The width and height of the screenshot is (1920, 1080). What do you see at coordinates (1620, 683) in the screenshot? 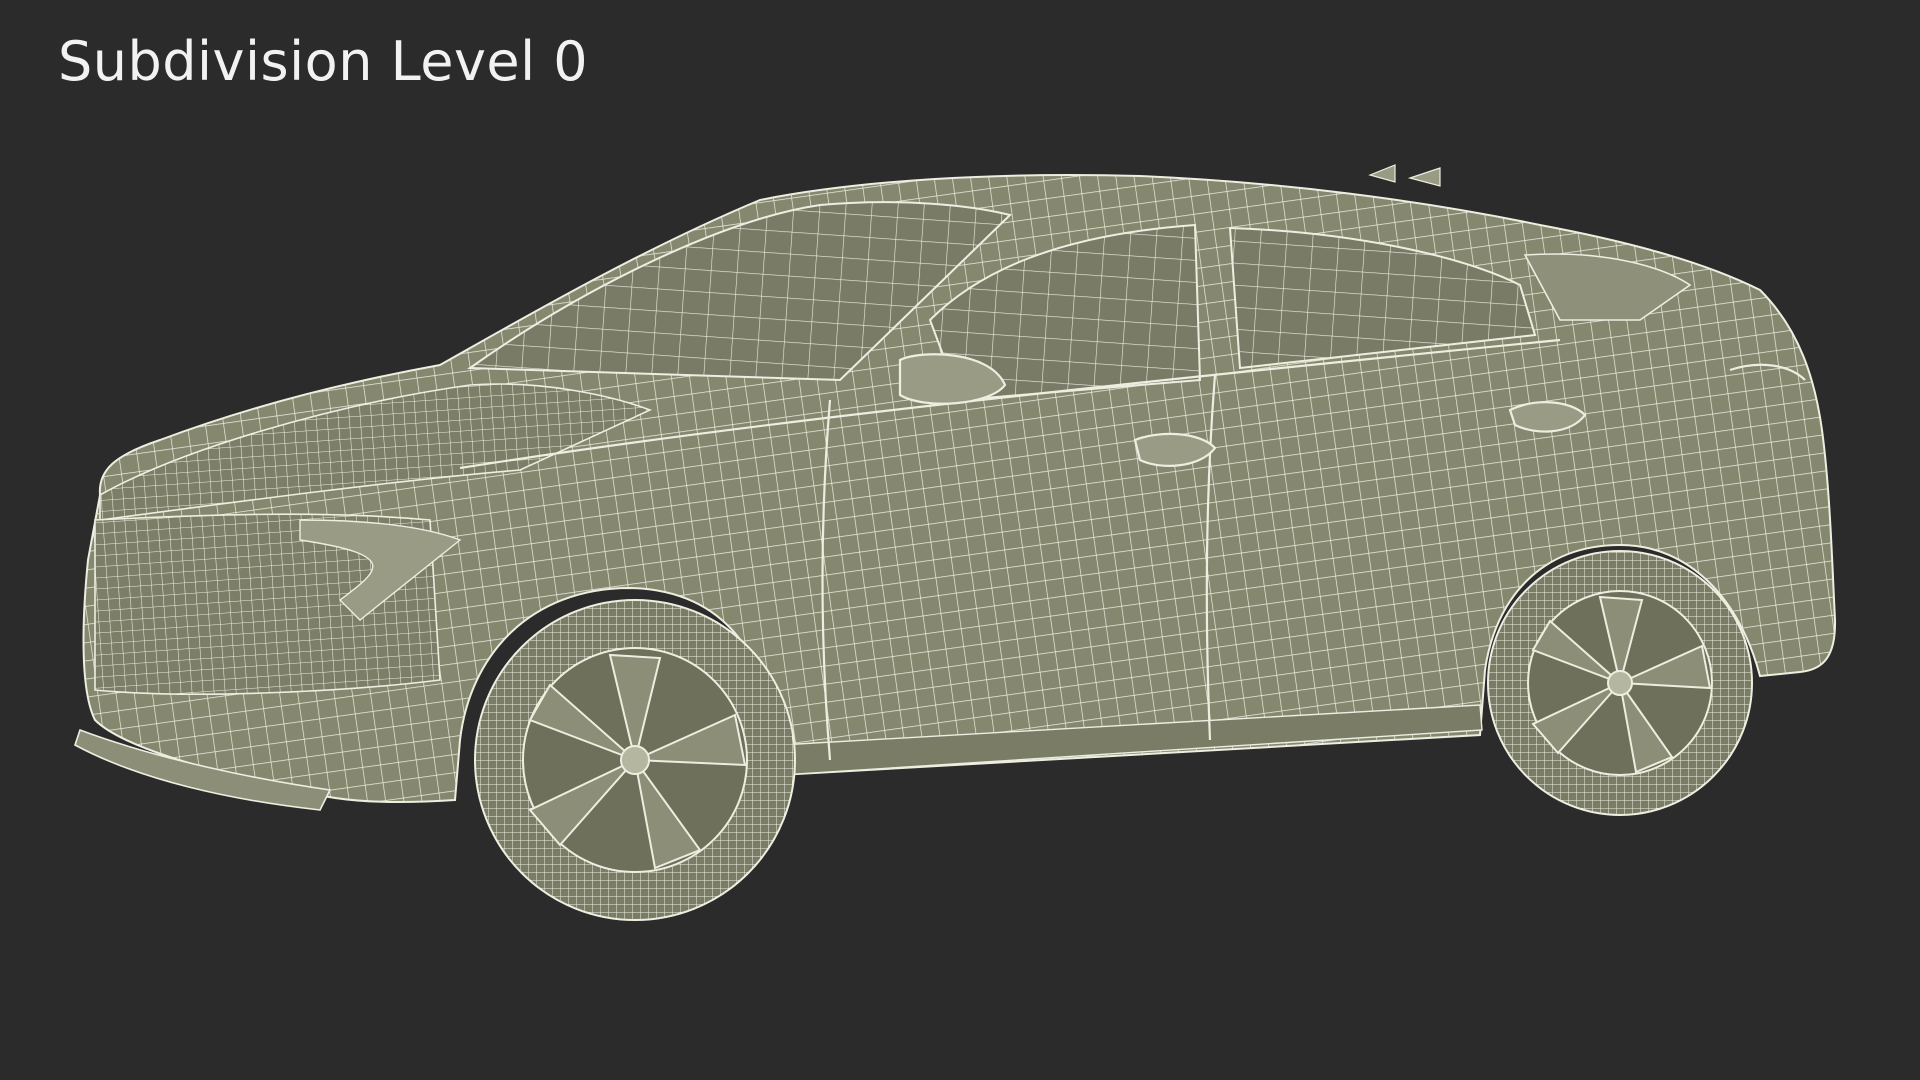
I see `rear-wheel` at bounding box center [1620, 683].